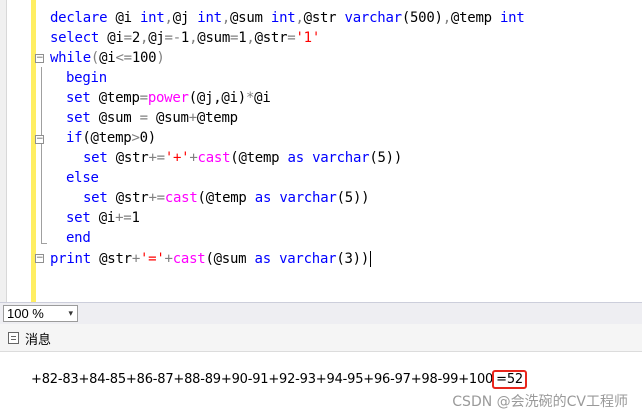 Image resolution: width=642 pixels, height=416 pixels. Describe the element at coordinates (371, 259) in the screenshot. I see `text-caret` at that location.